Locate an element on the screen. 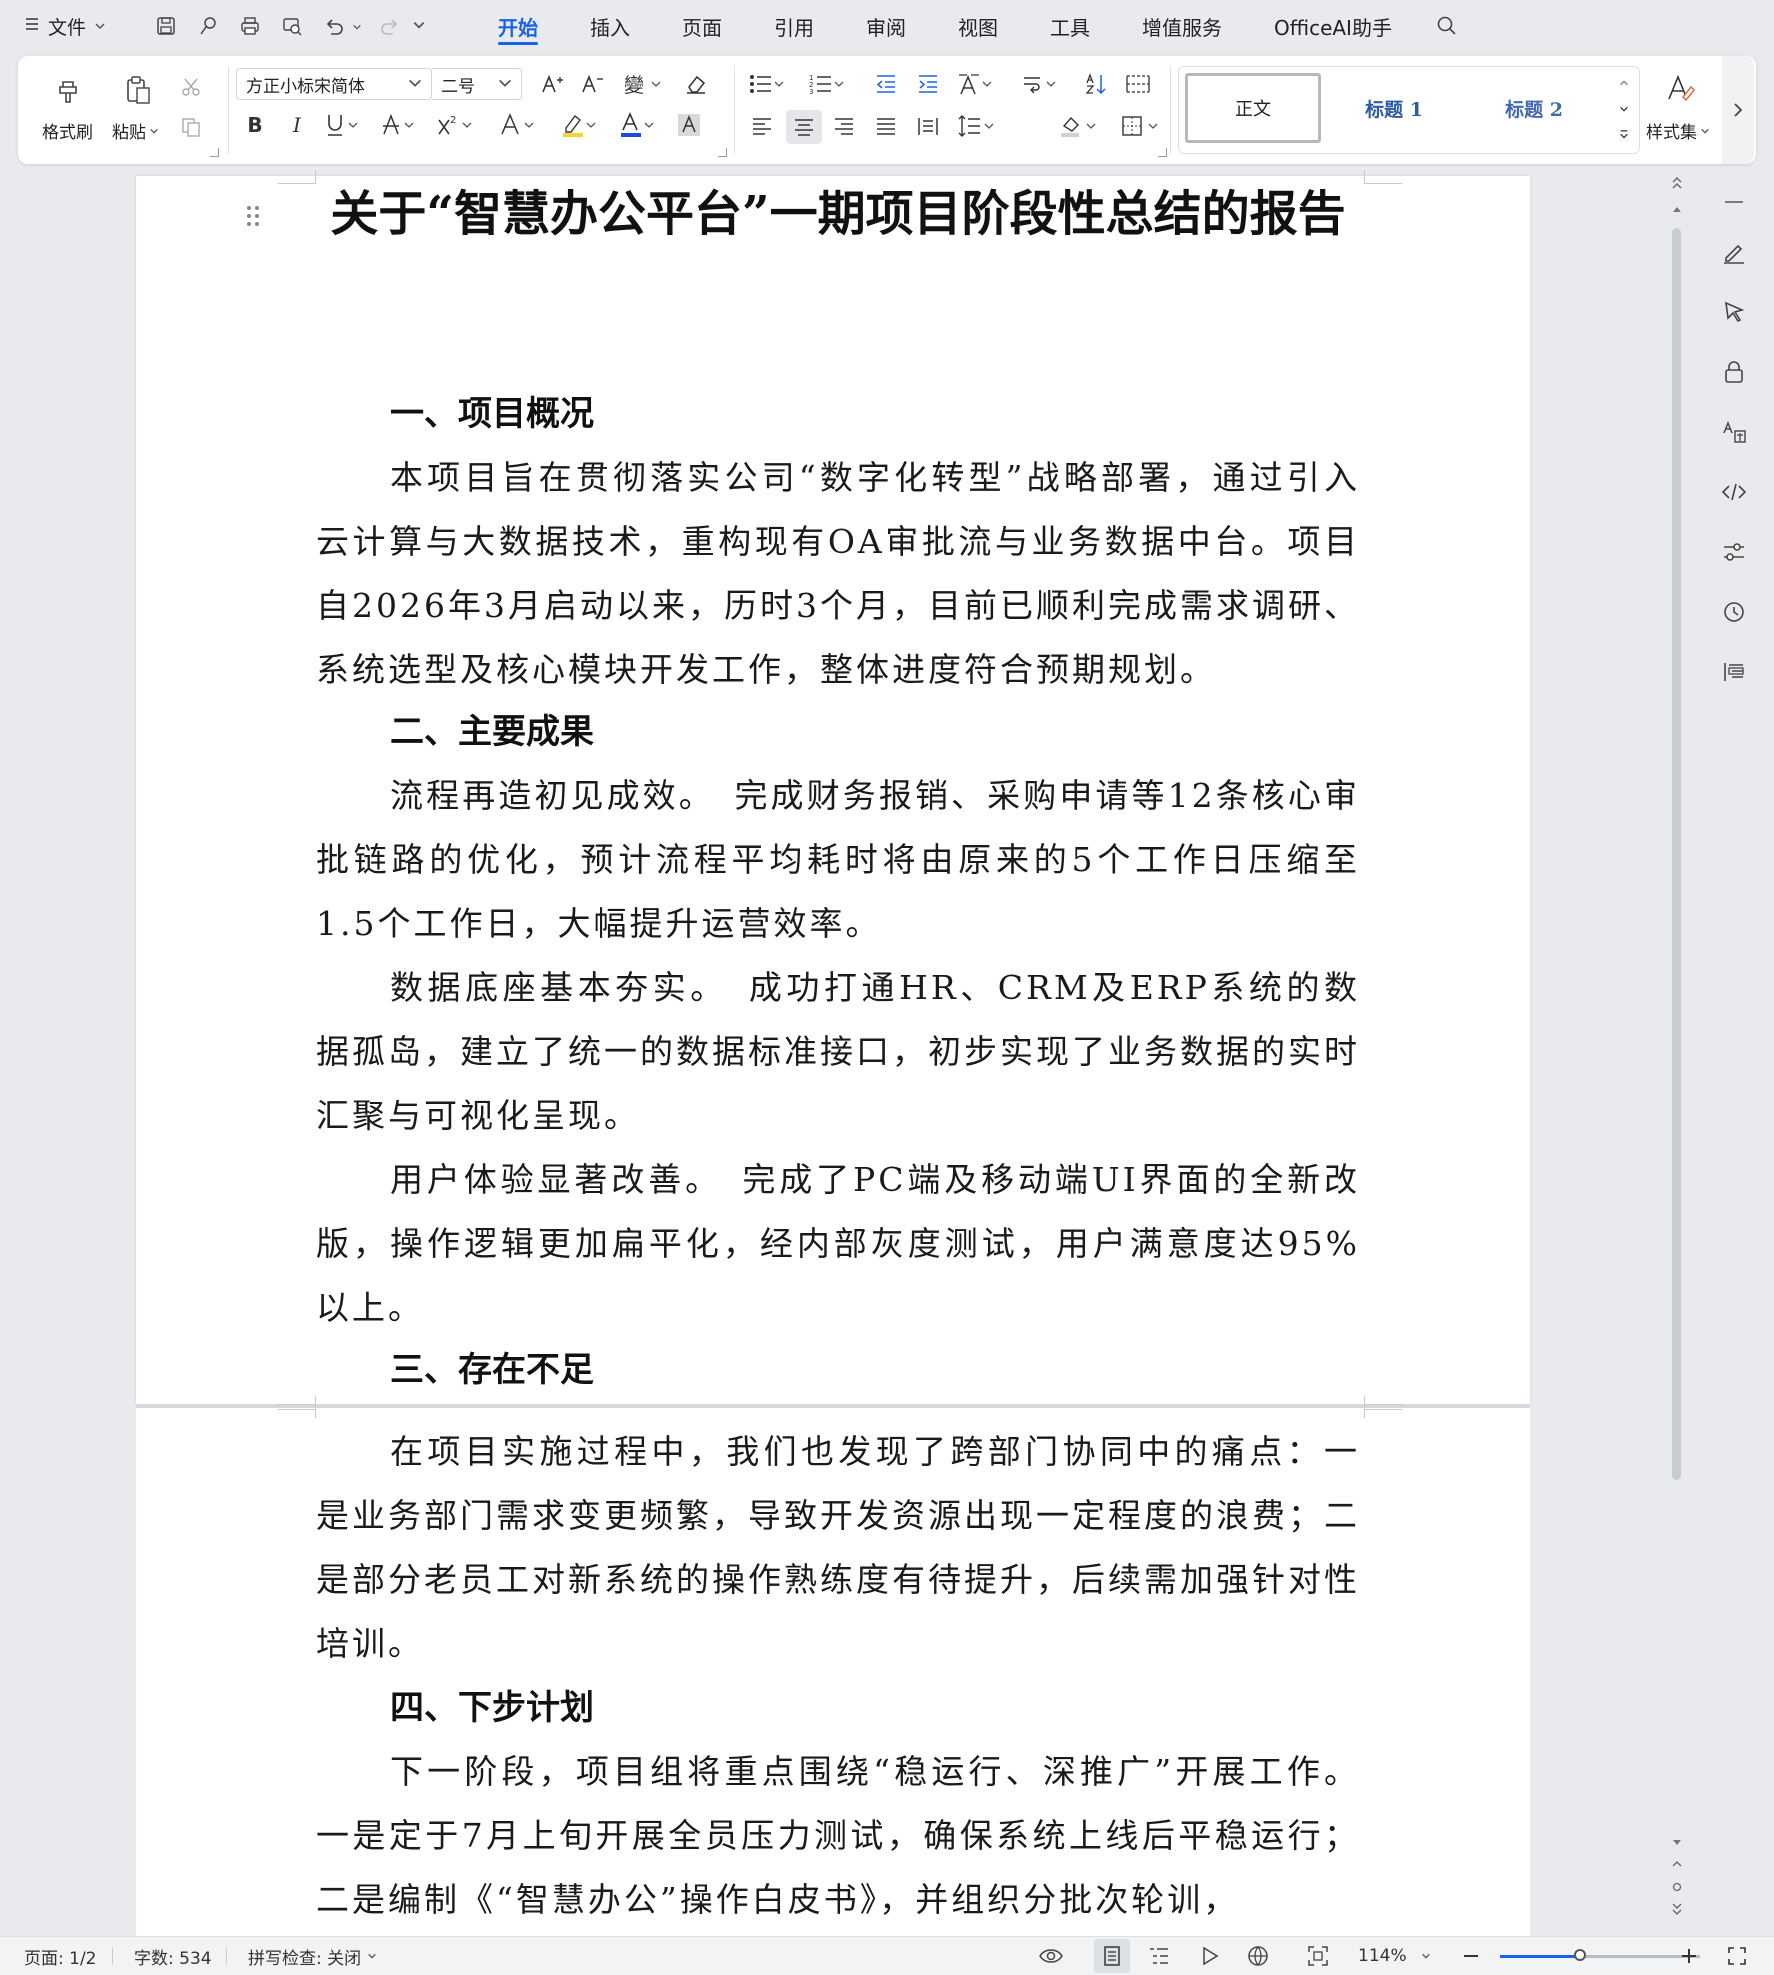 The height and width of the screenshot is (1975, 1774). settings-sliders-icon is located at coordinates (1734, 552).